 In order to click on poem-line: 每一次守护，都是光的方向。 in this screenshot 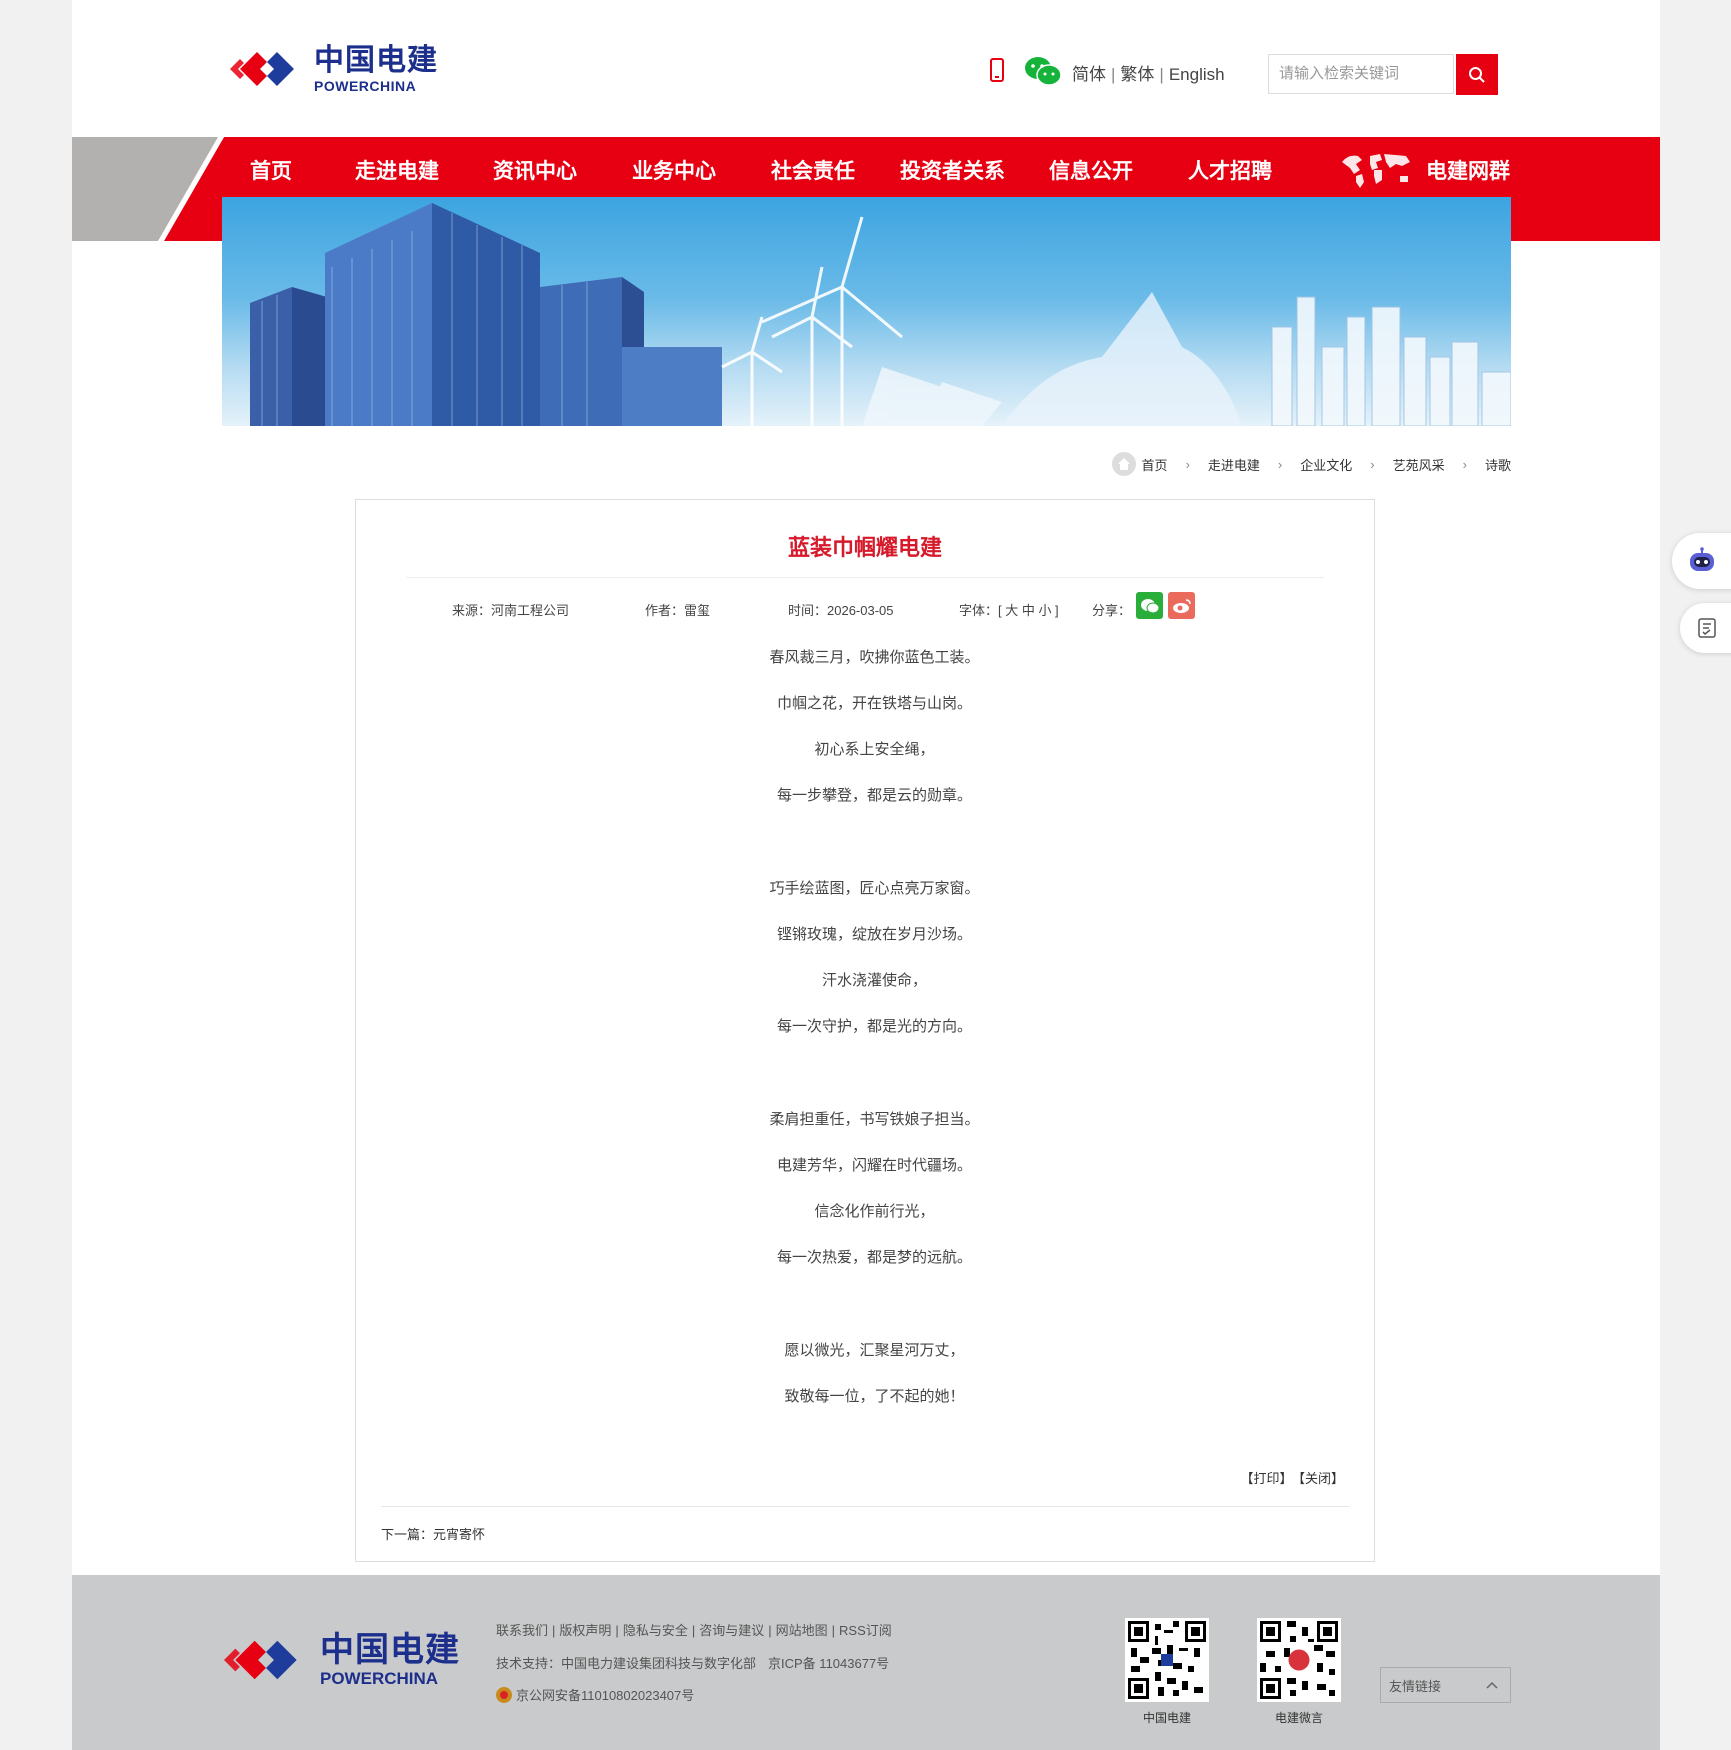, I will do `click(874, 1026)`.